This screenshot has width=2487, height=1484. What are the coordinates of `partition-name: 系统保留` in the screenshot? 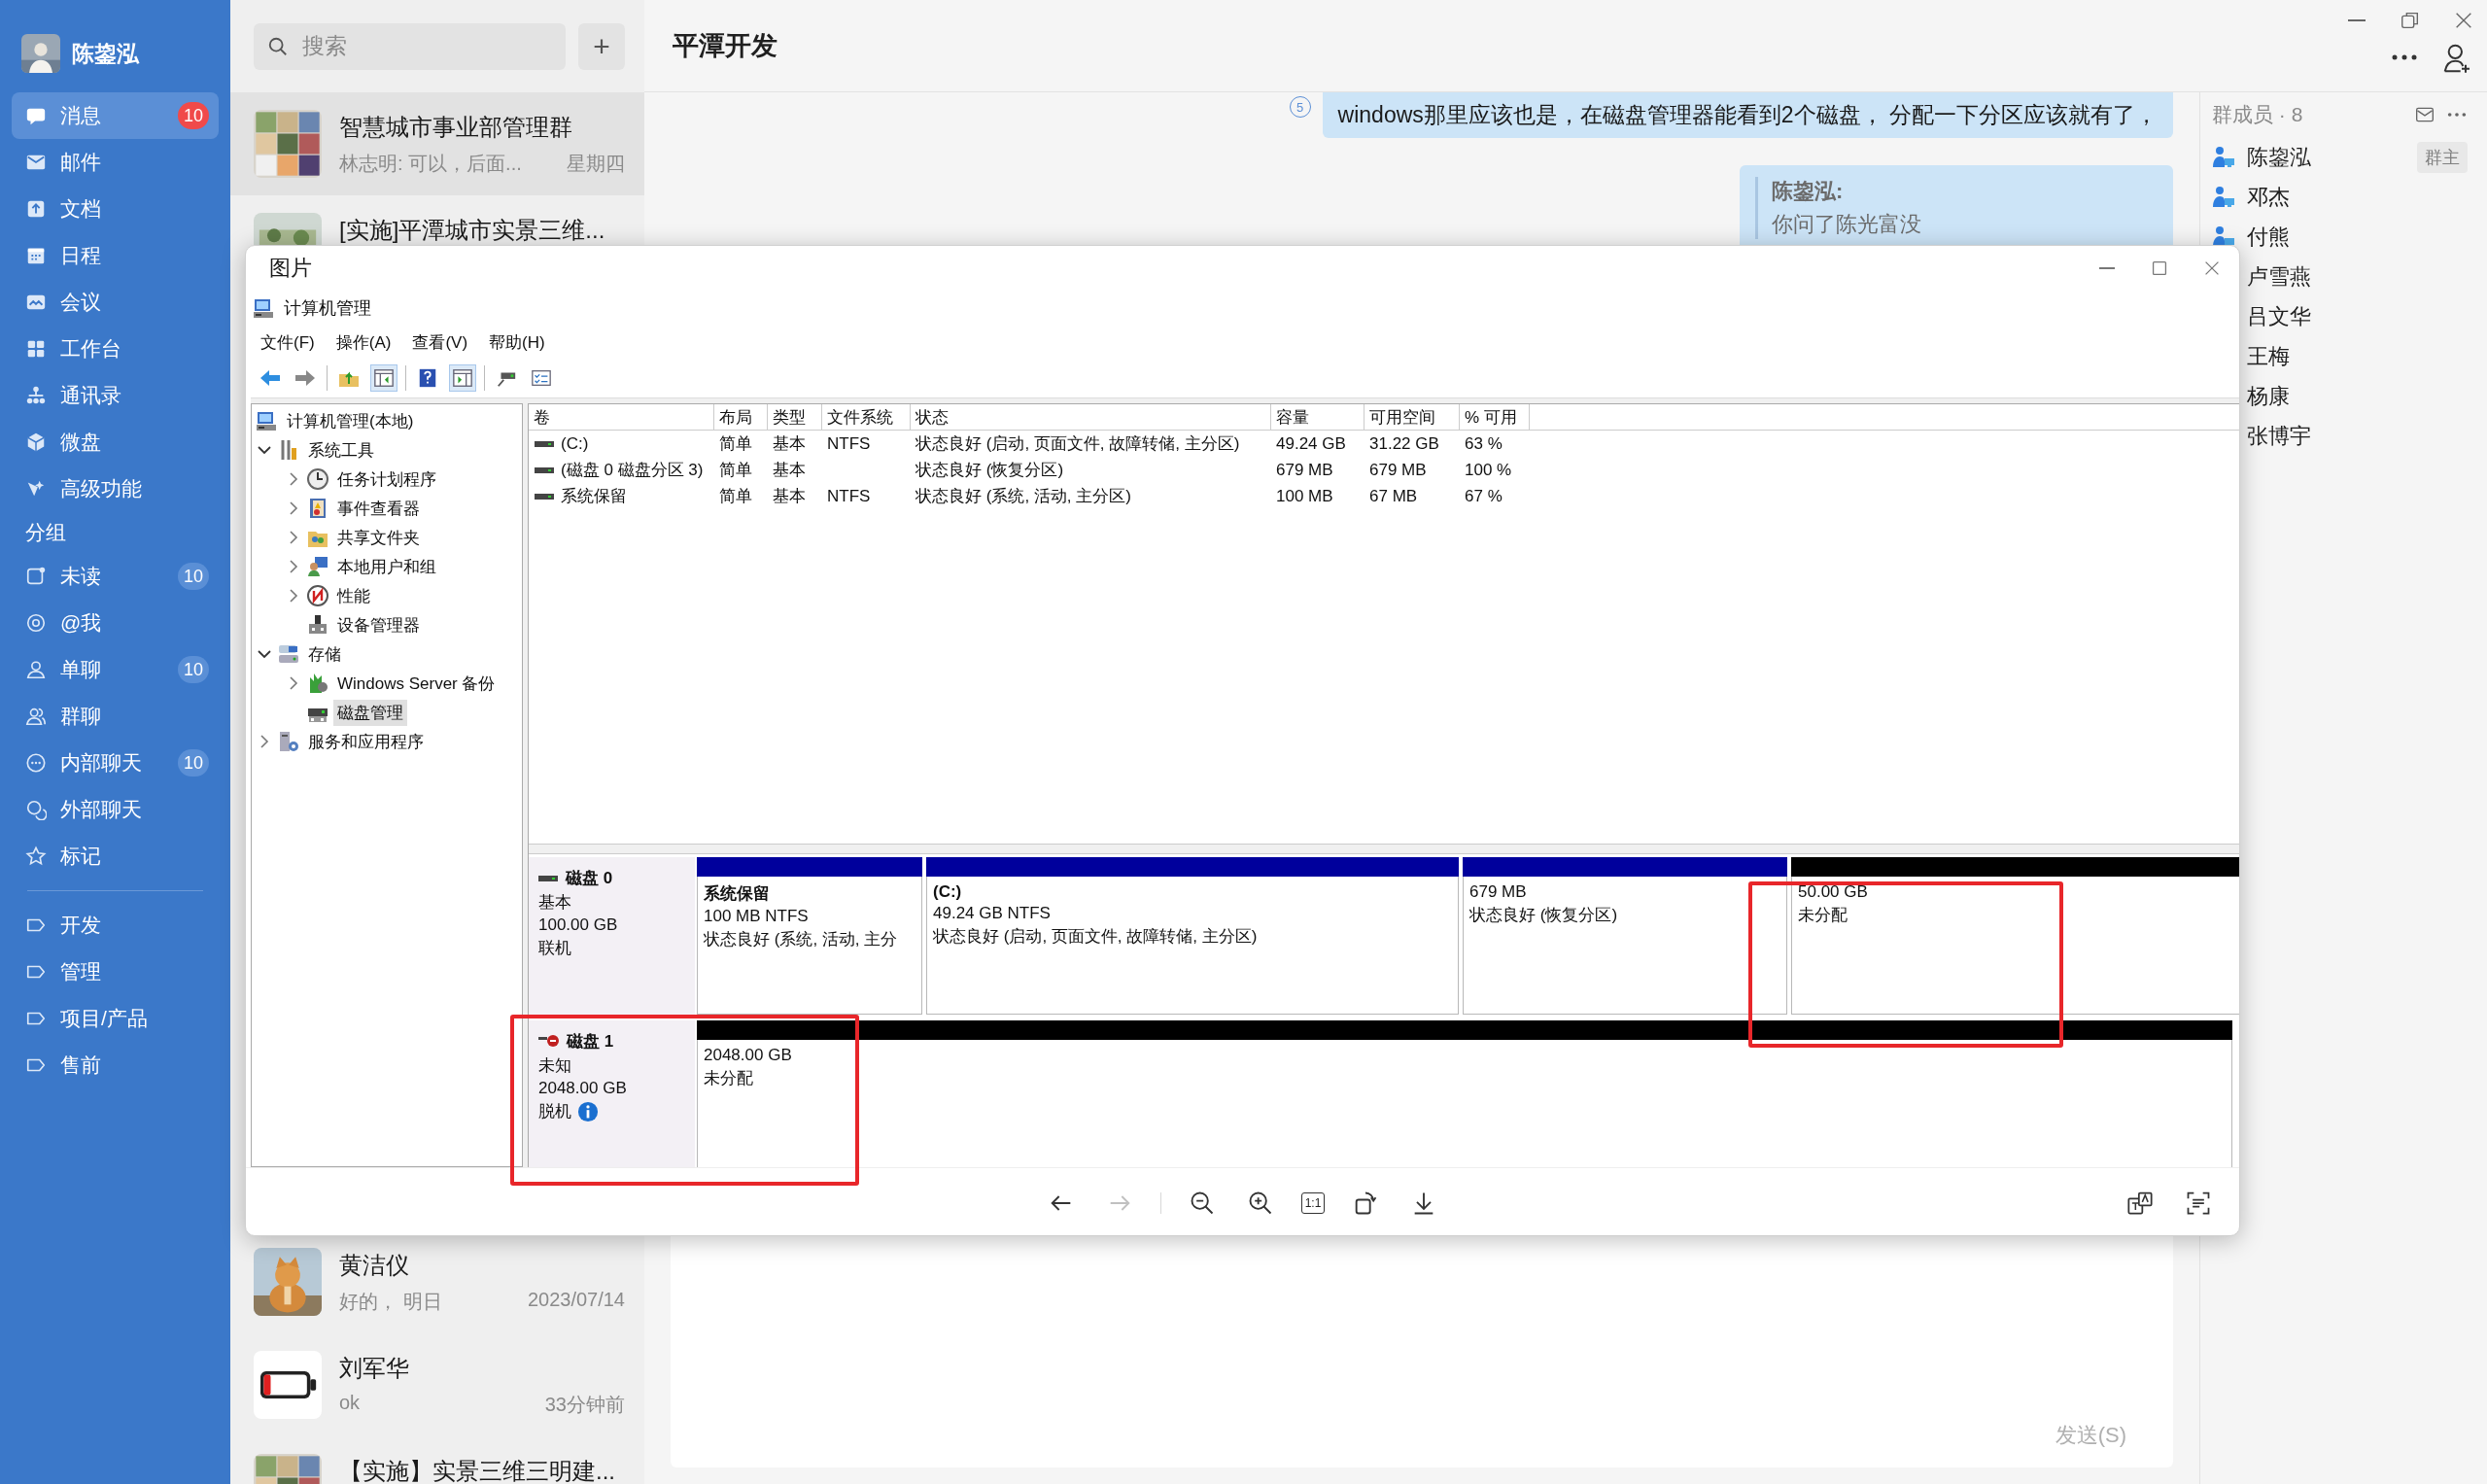 It's located at (737, 894).